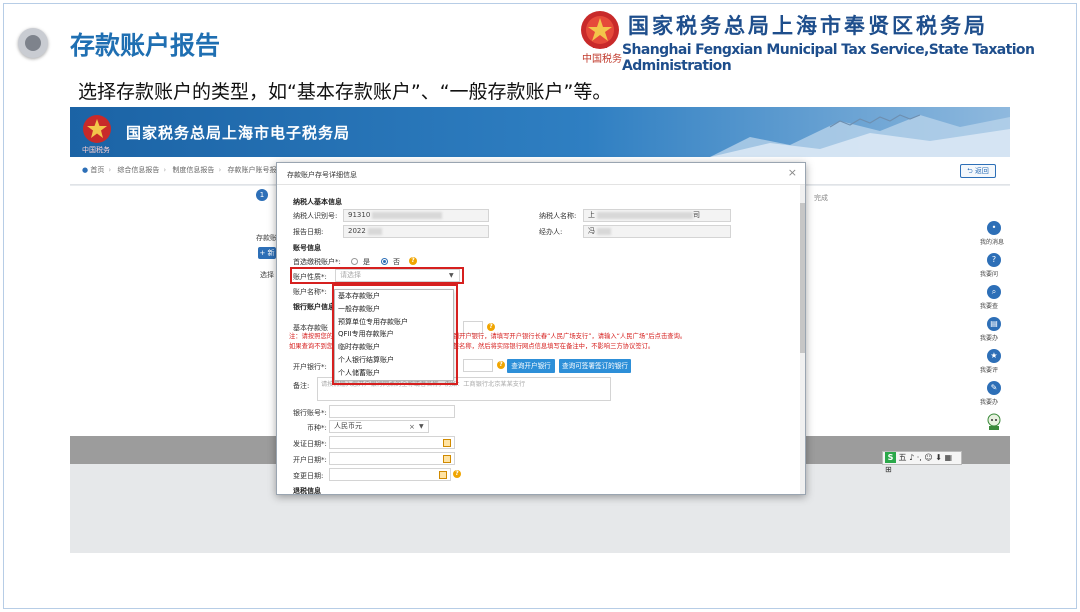  I want to click on breadcrumb-item: 制度信息报告, so click(193, 170).